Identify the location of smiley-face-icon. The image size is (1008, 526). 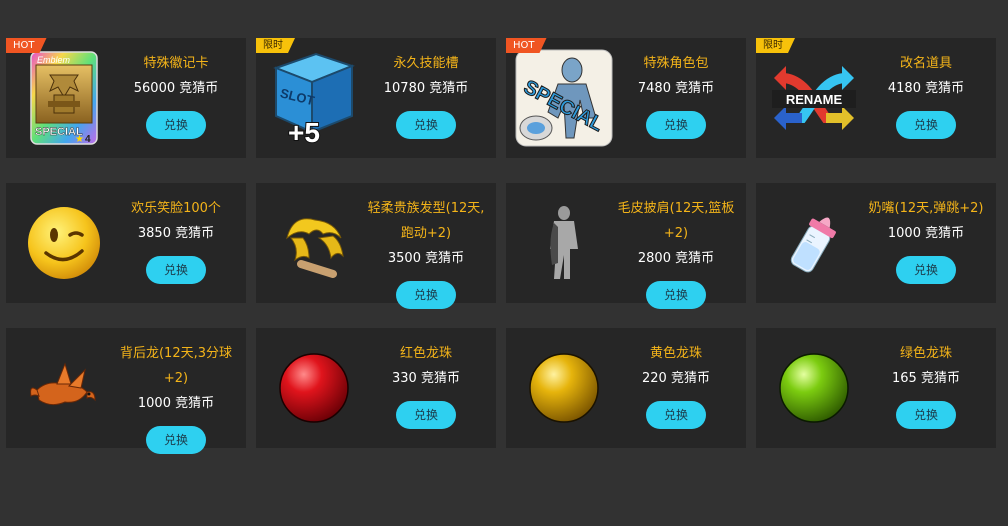
(64, 243).